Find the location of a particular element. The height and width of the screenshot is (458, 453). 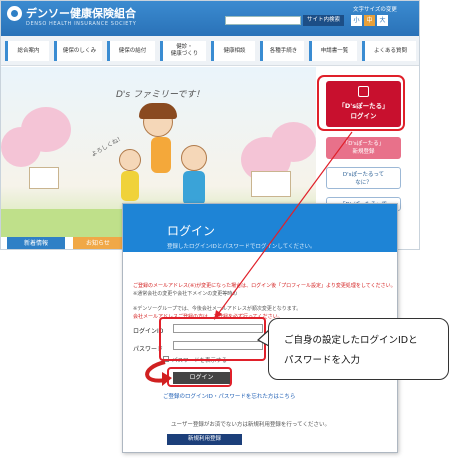

logo-icon is located at coordinates (14, 13).